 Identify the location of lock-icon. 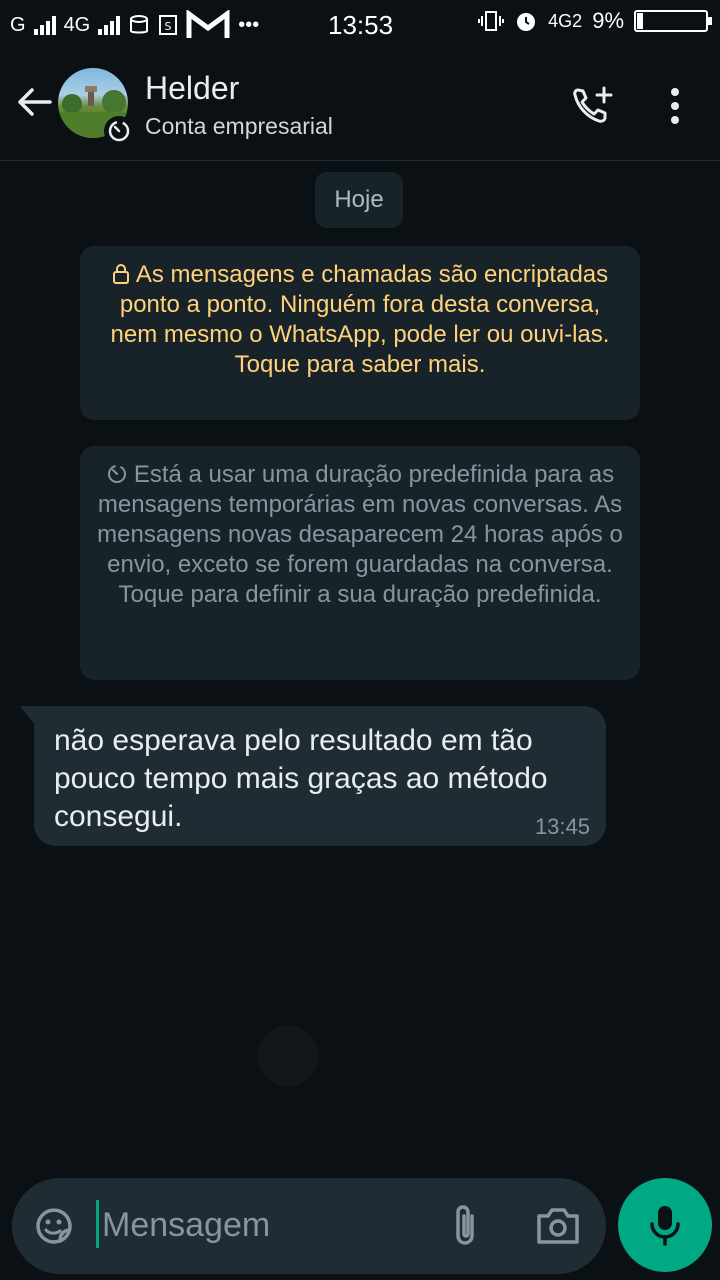
(120, 274).